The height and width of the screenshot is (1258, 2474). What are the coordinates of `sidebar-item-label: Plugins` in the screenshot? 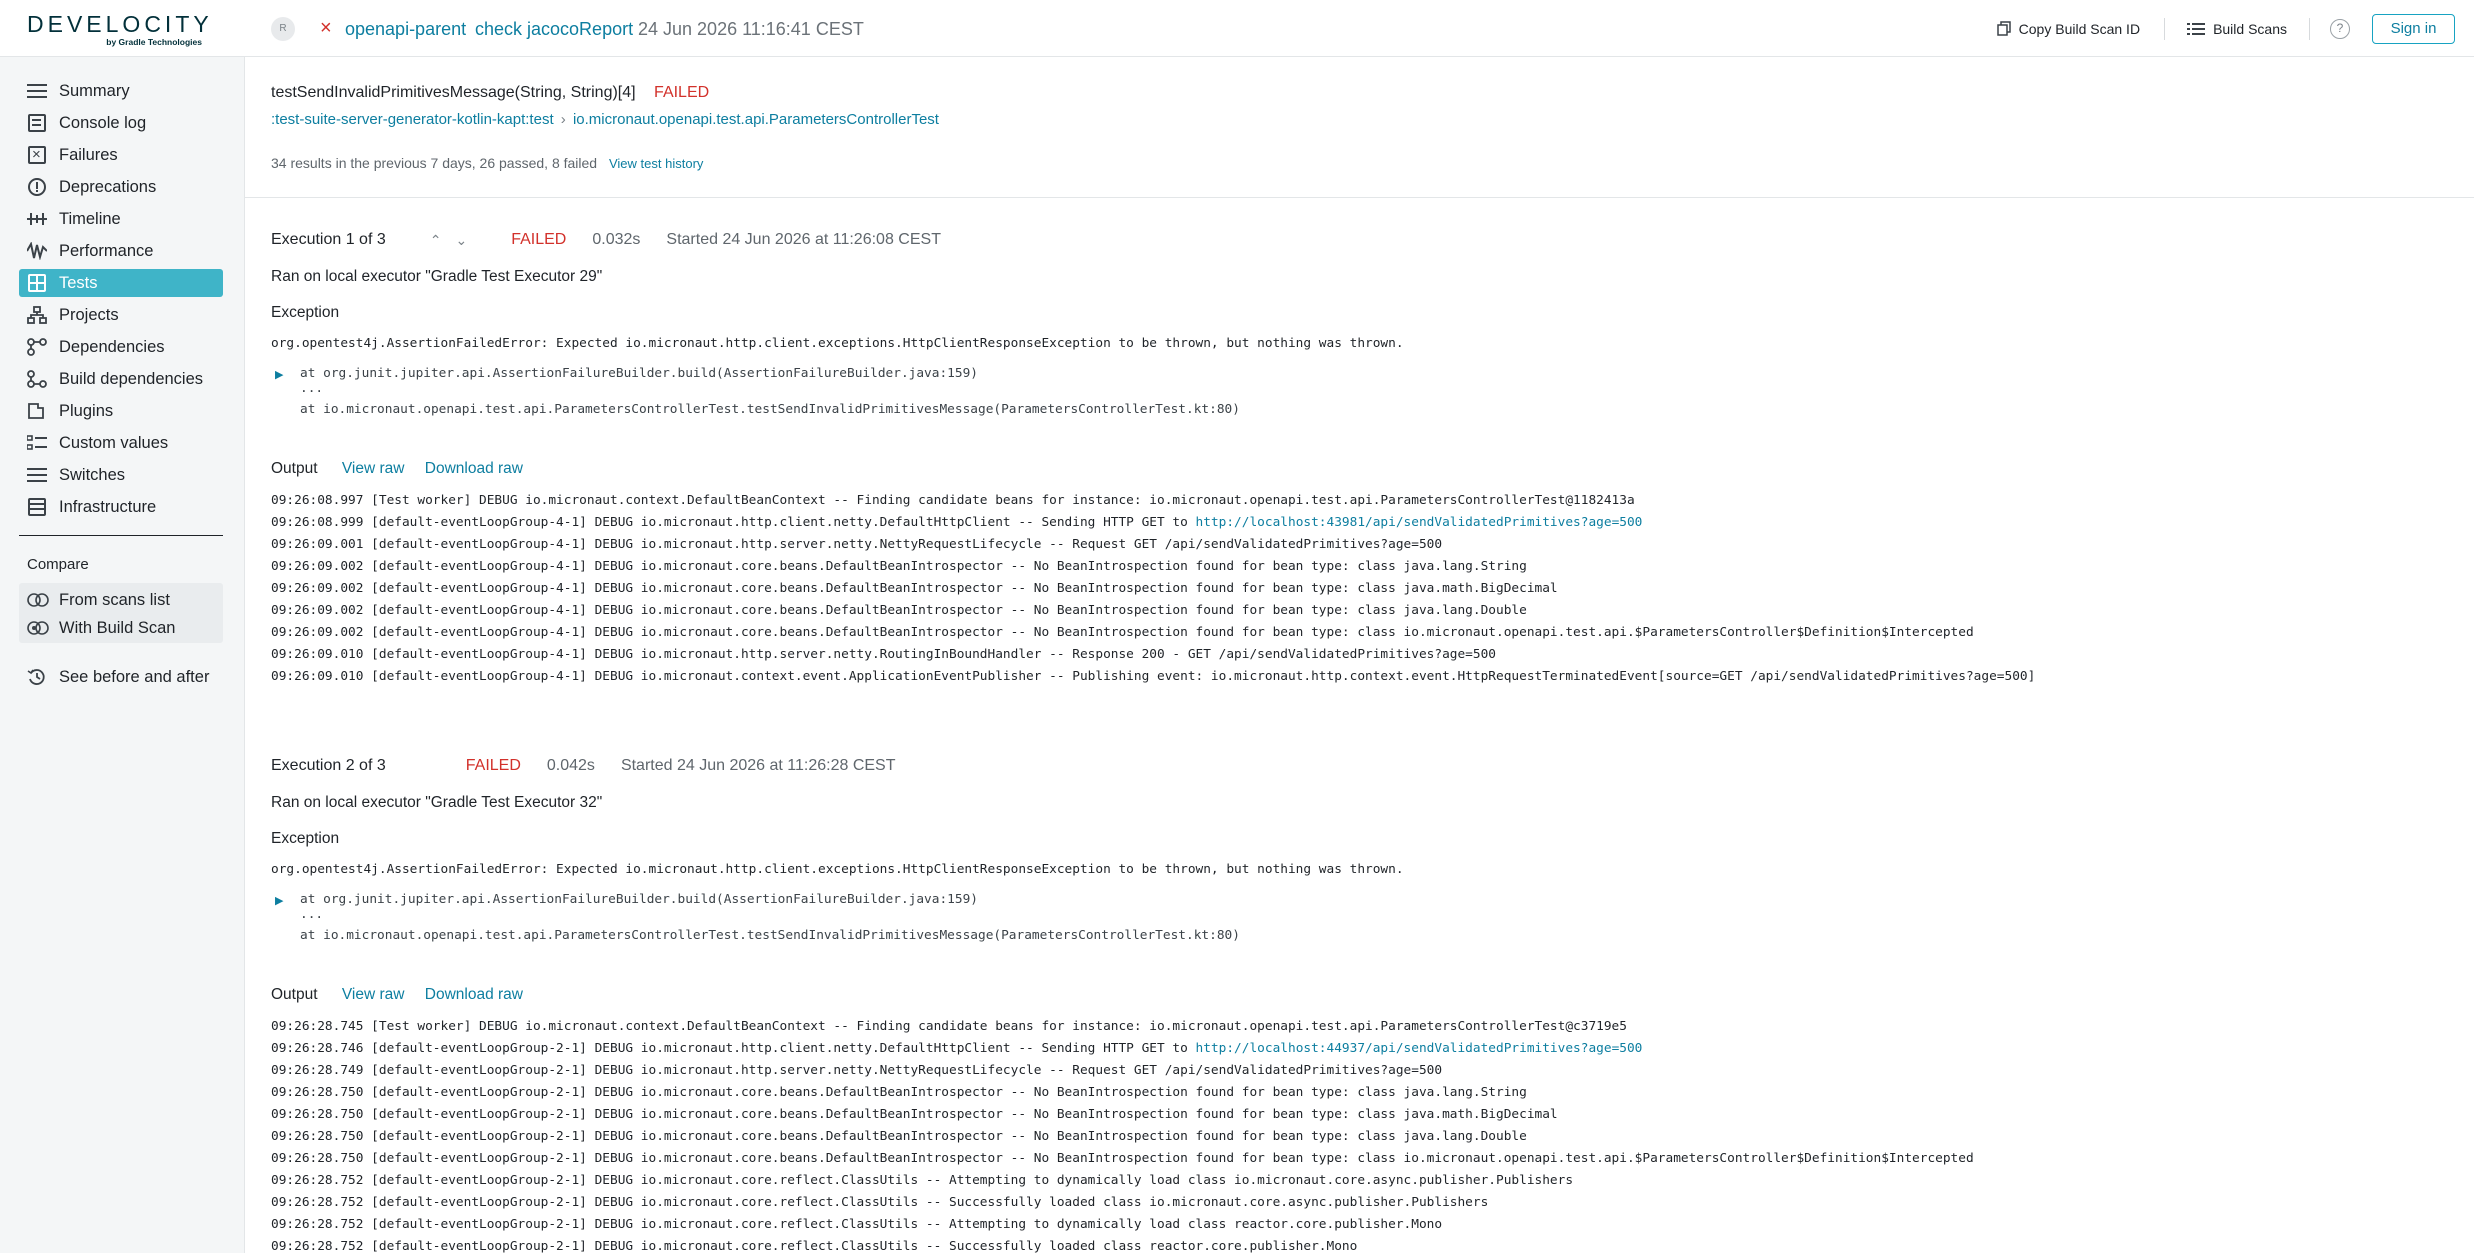 It's located at (86, 410).